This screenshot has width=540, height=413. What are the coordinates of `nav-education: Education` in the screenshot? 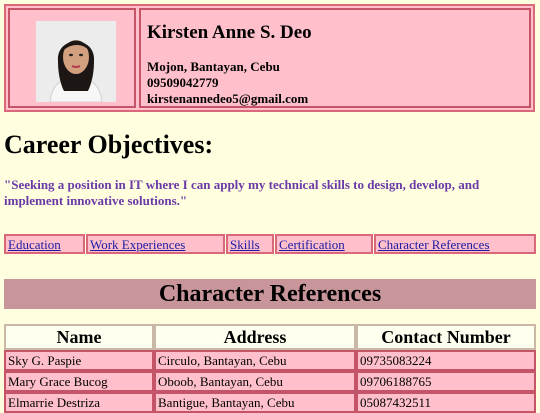 It's located at (44, 244).